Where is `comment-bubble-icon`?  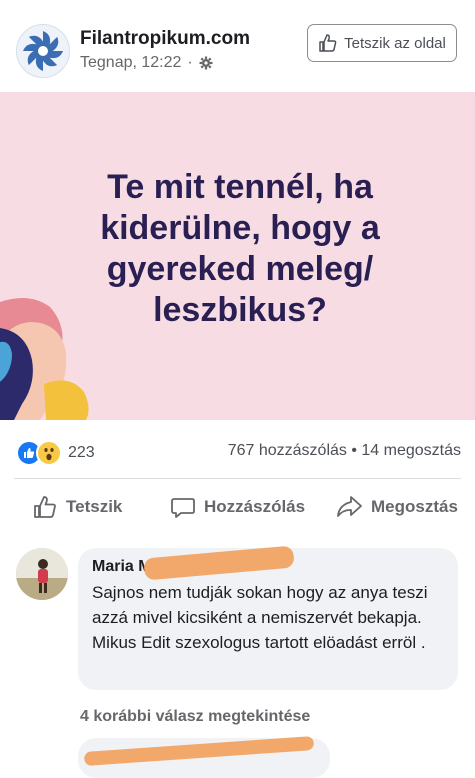 comment-bubble-icon is located at coordinates (183, 508).